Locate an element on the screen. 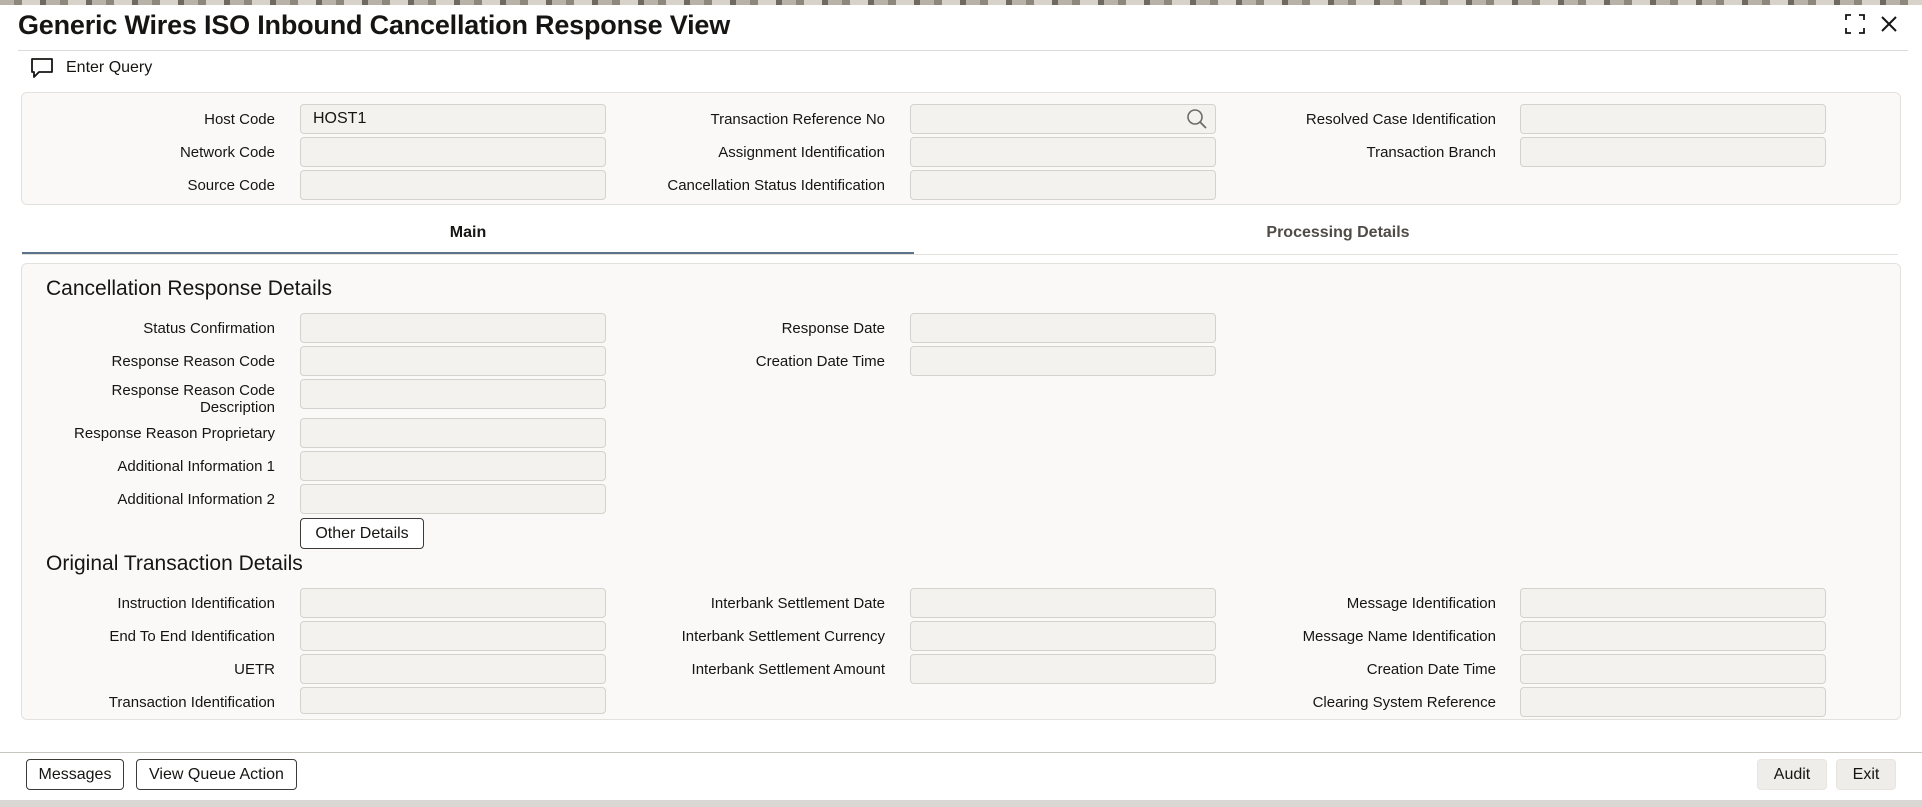  message-identification-label: Message Identification is located at coordinates (1421, 603).